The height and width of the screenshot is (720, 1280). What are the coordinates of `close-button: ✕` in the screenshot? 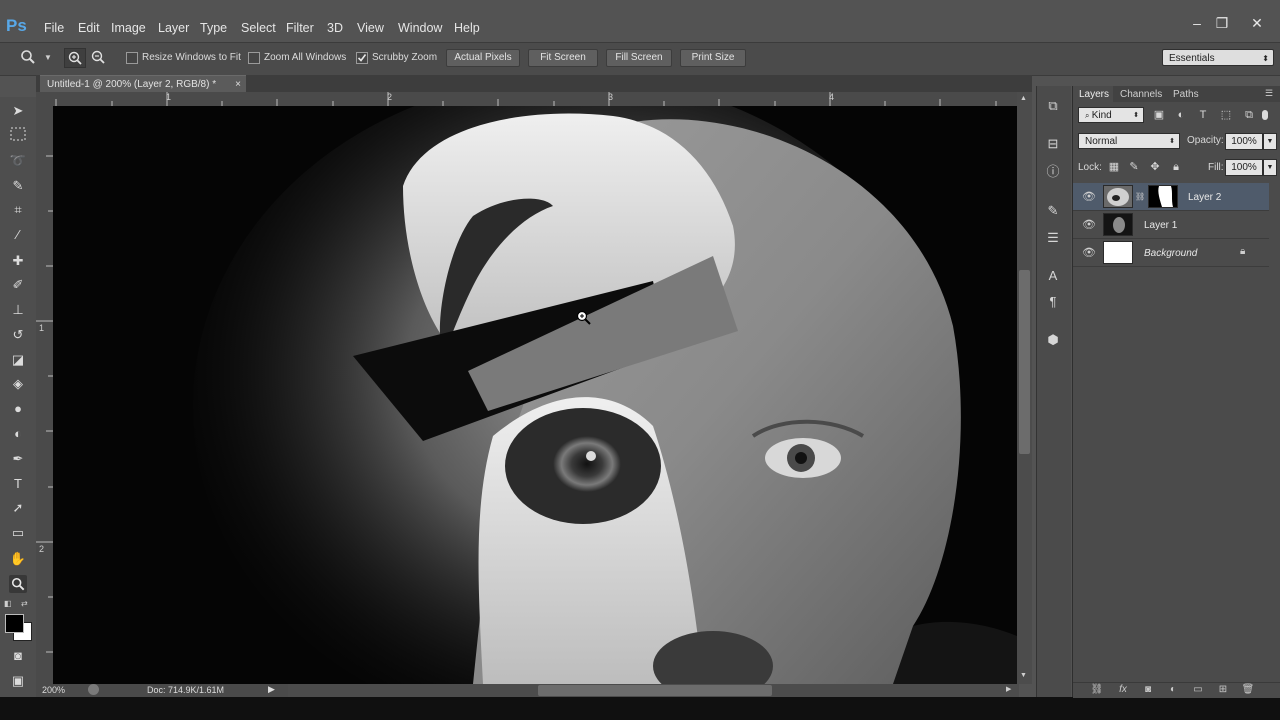 It's located at (1257, 23).